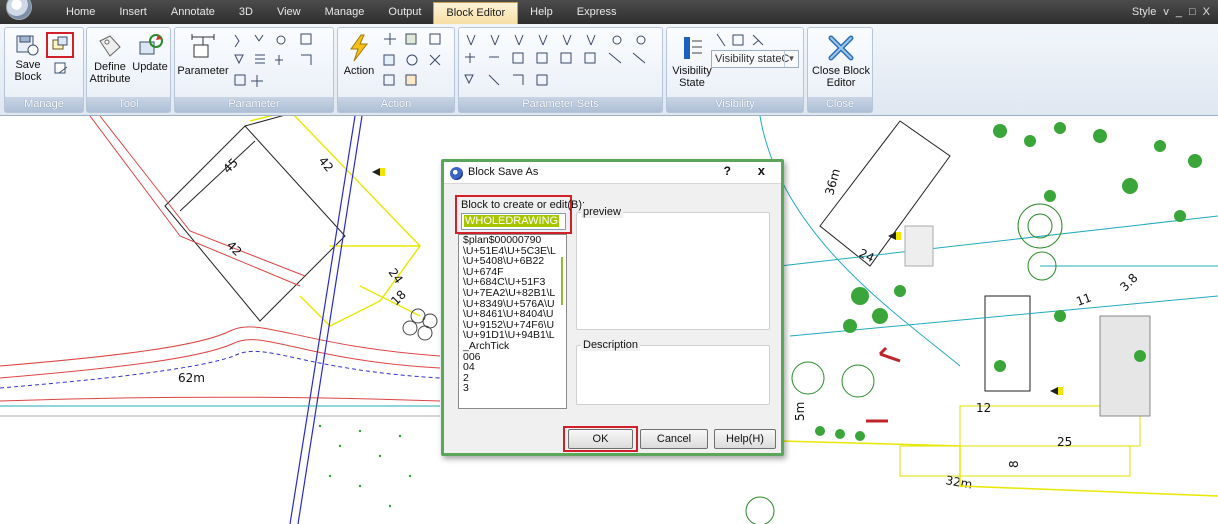 The image size is (1218, 524). I want to click on restore-button: □, so click(1192, 12).